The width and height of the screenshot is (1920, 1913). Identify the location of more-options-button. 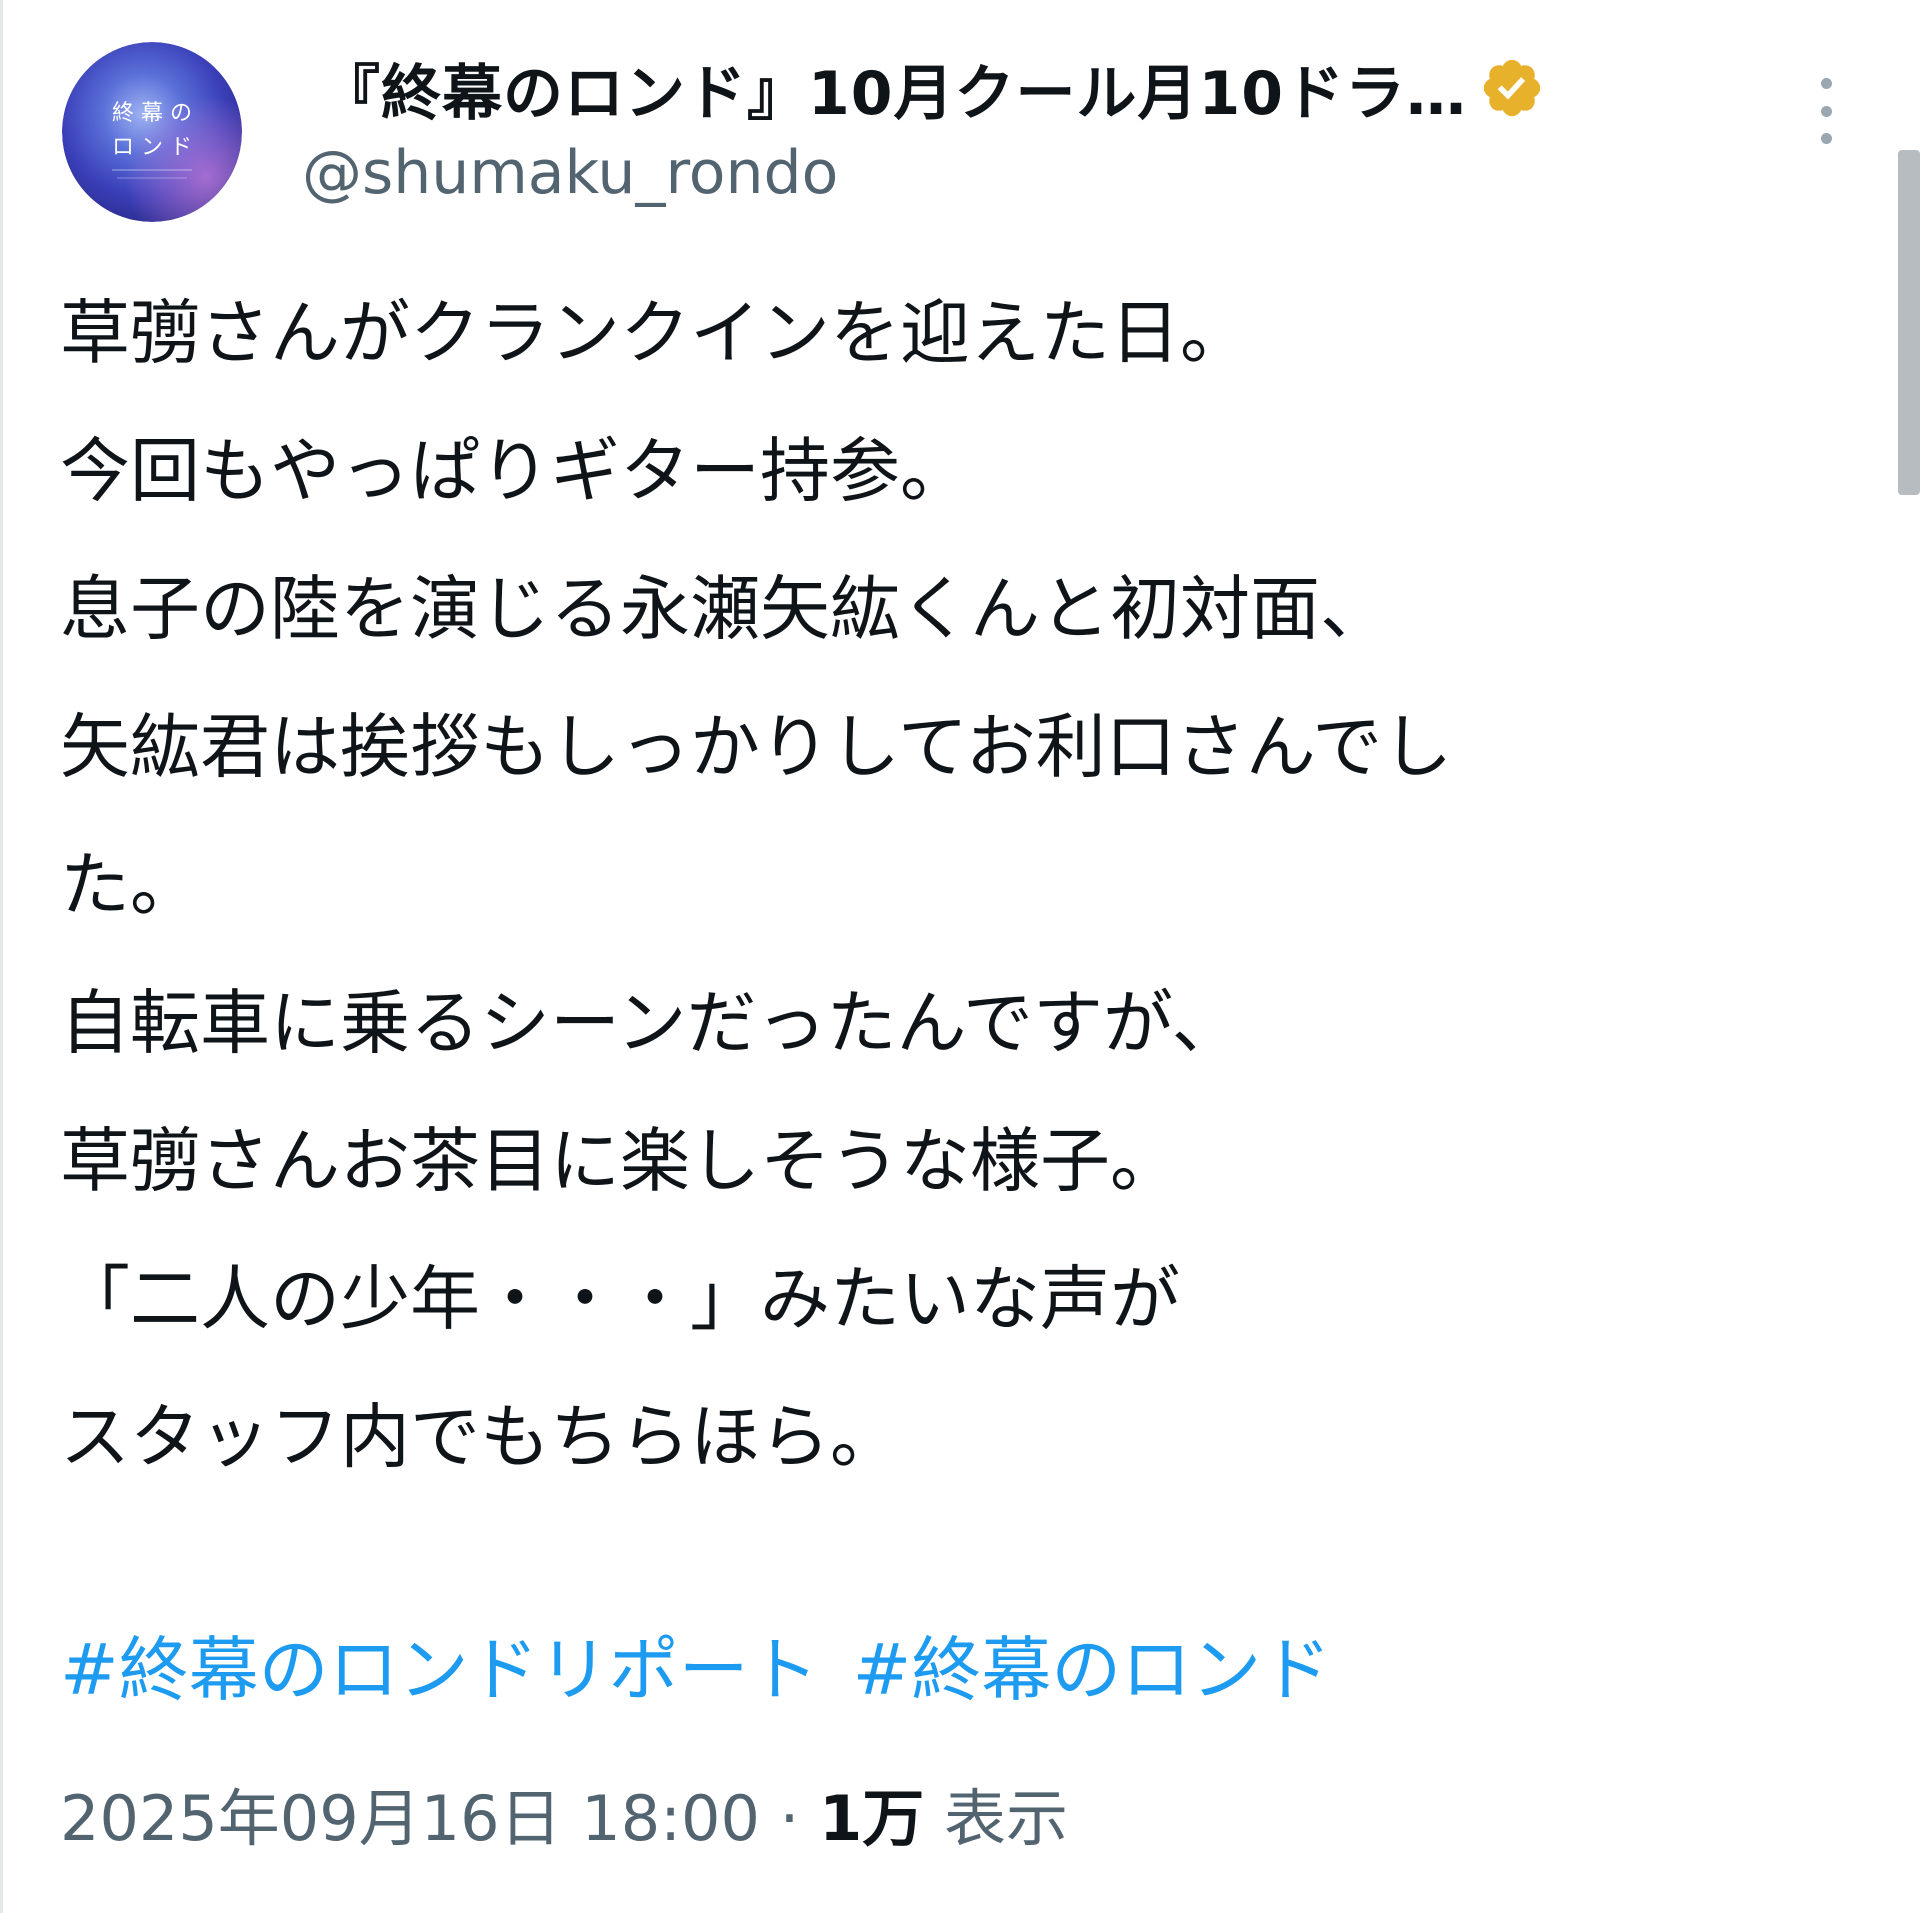
(1826, 111).